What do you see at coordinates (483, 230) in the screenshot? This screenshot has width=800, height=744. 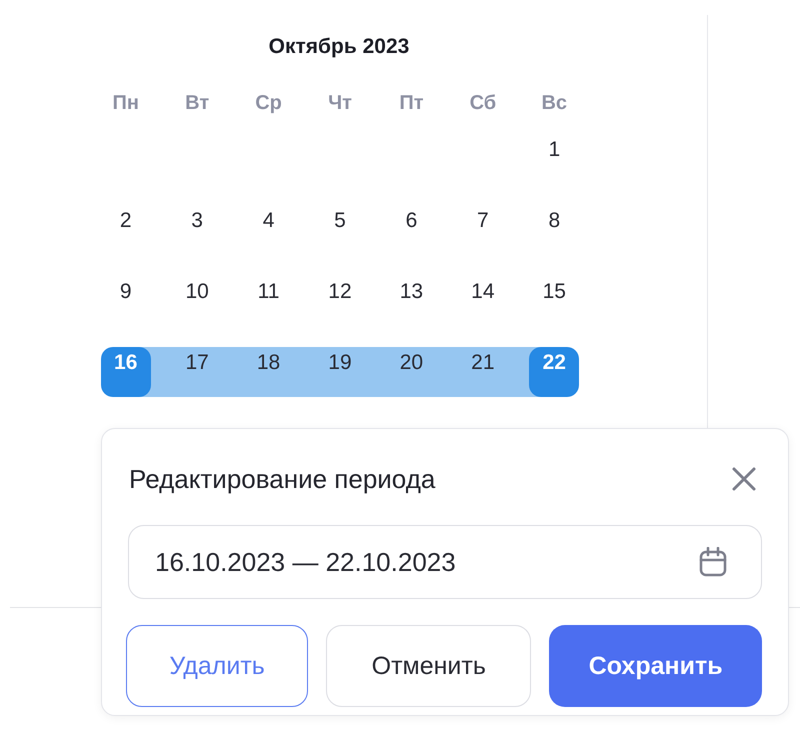 I see `calendar-day: 7` at bounding box center [483, 230].